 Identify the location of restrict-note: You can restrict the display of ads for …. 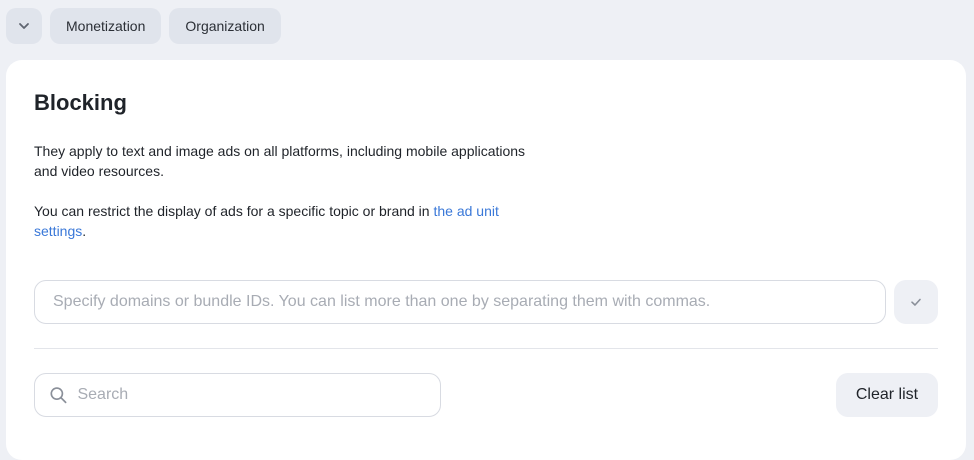
(289, 221).